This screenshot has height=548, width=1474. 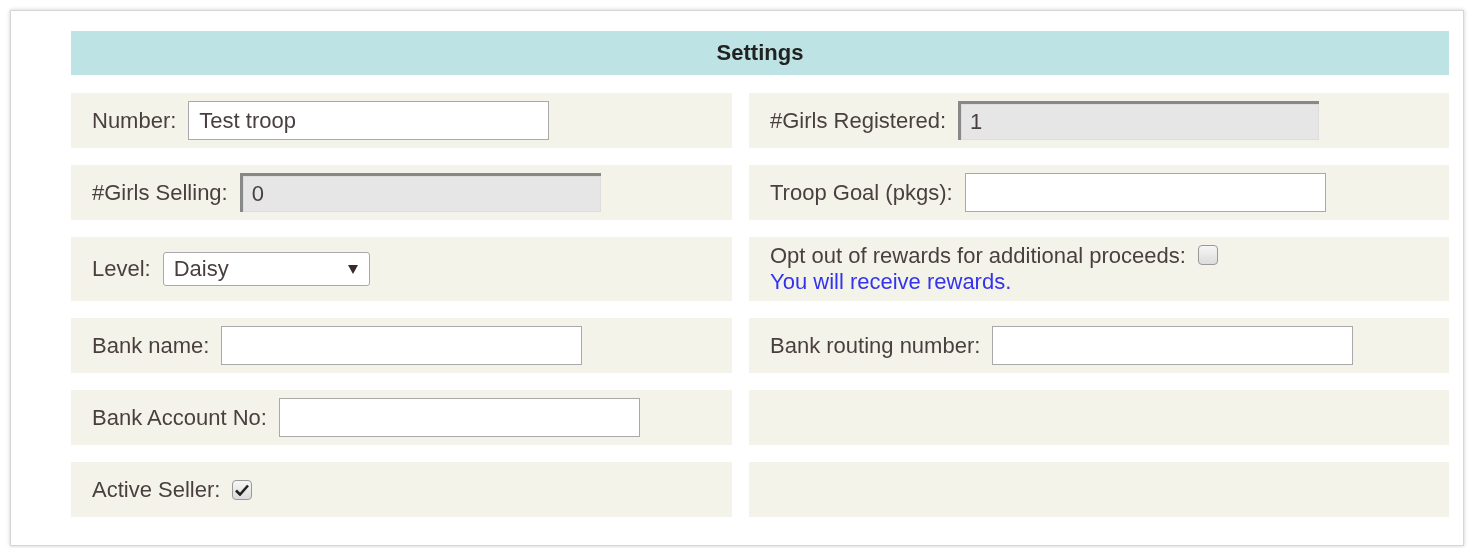 I want to click on readonly-field: 1, so click(x=1139, y=120).